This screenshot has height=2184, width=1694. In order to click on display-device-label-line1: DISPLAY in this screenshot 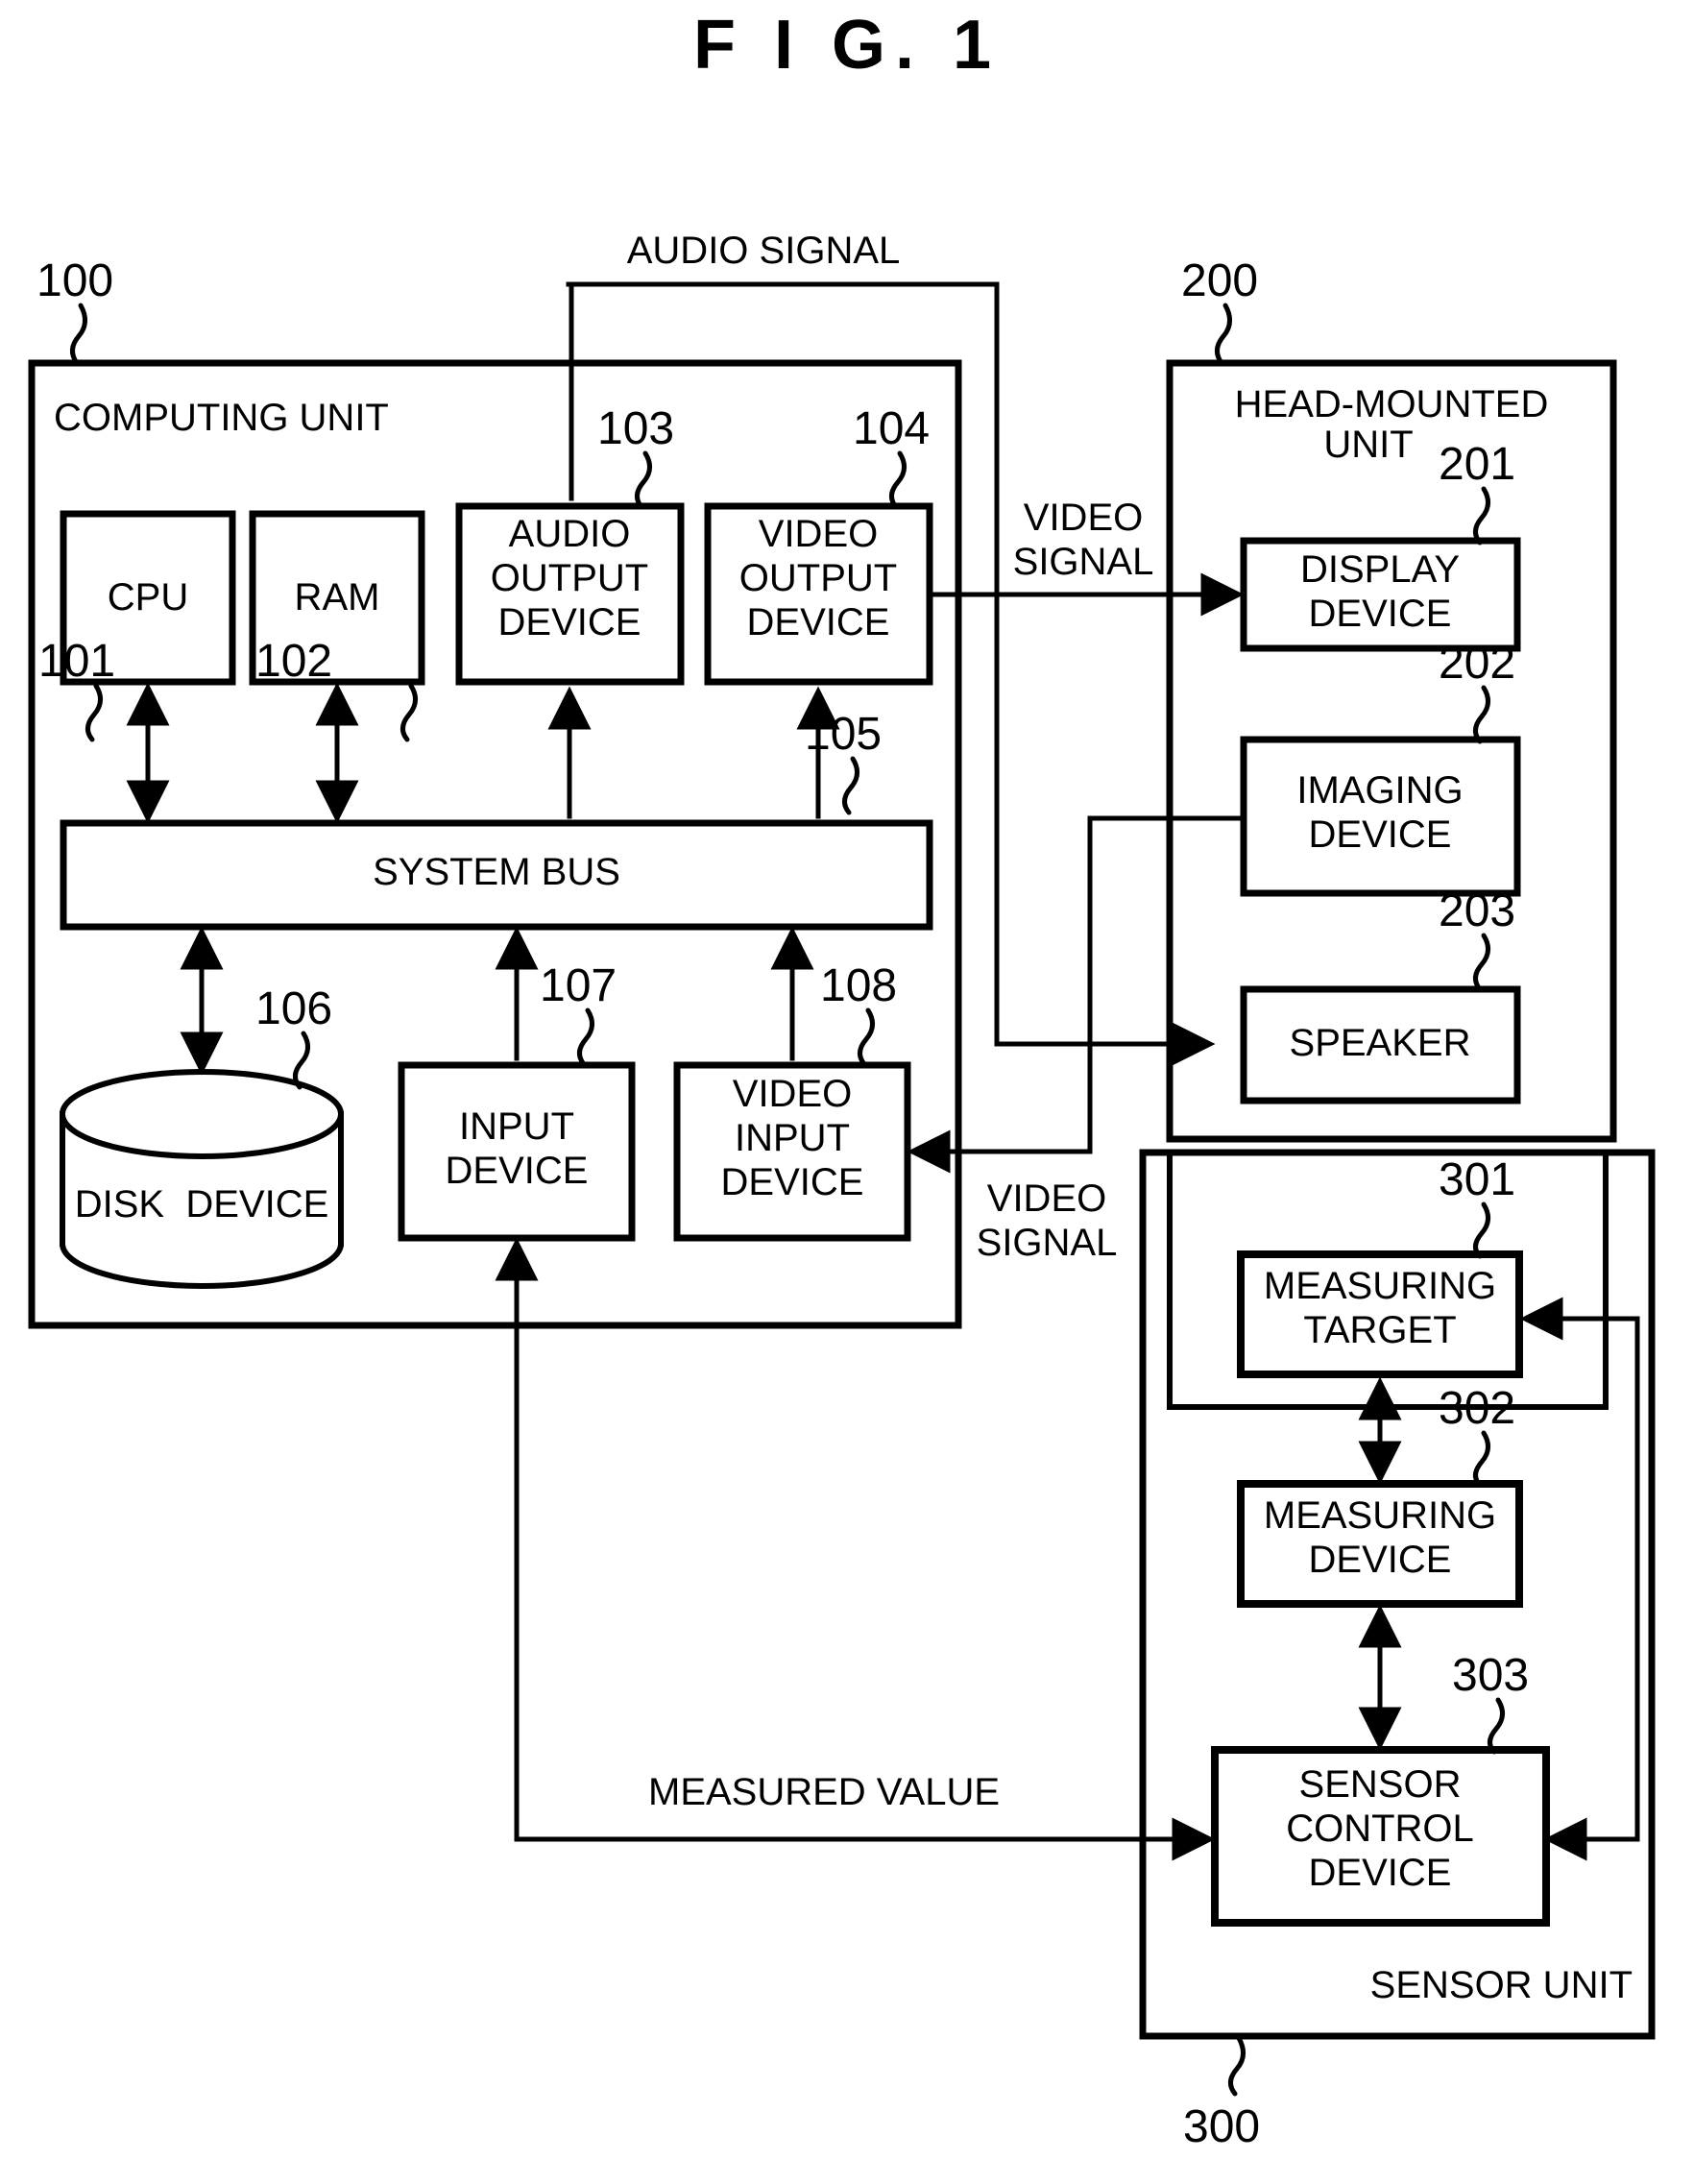, I will do `click(1380, 569)`.